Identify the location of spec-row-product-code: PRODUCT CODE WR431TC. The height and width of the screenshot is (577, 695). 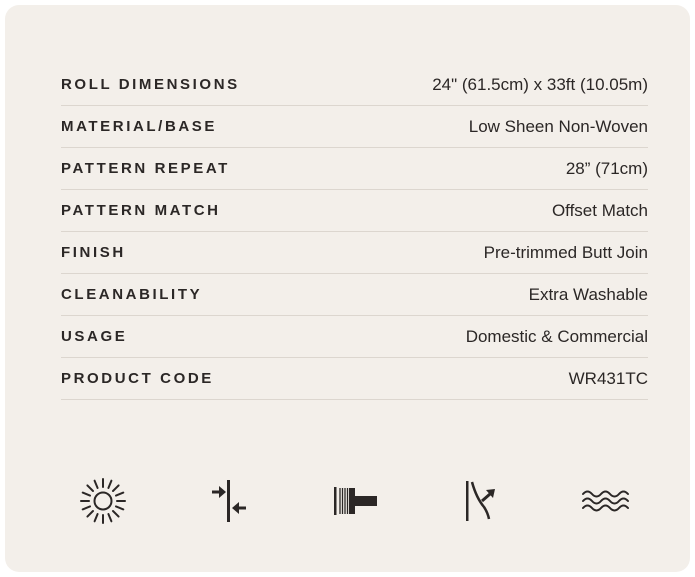
(354, 379).